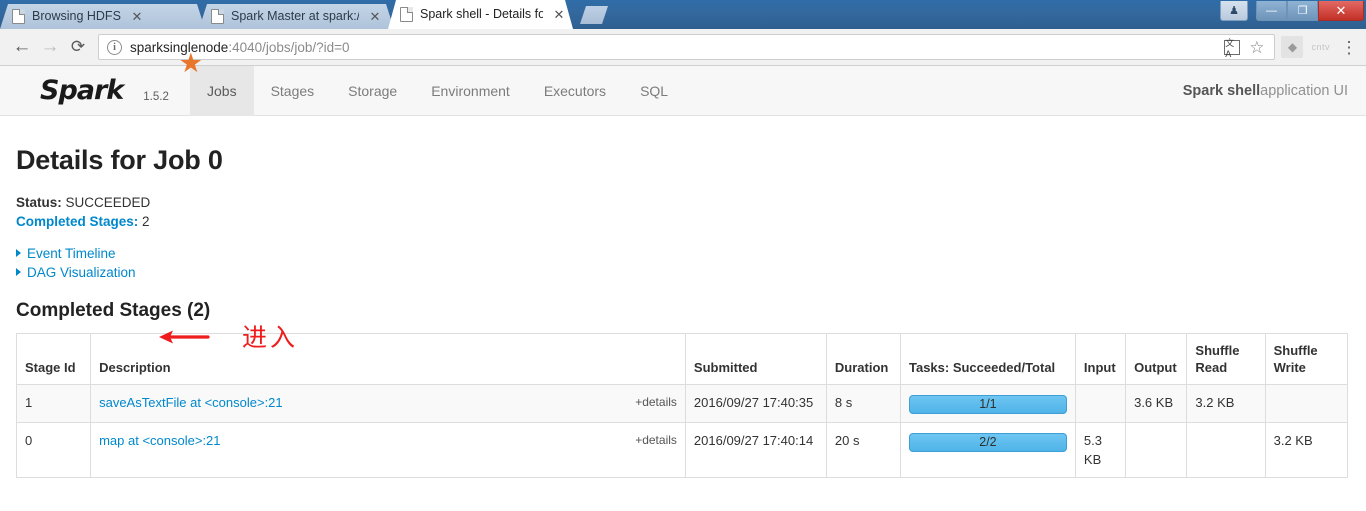 This screenshot has width=1366, height=511. What do you see at coordinates (53, 403) in the screenshot?
I see `cell-stage-id: 1` at bounding box center [53, 403].